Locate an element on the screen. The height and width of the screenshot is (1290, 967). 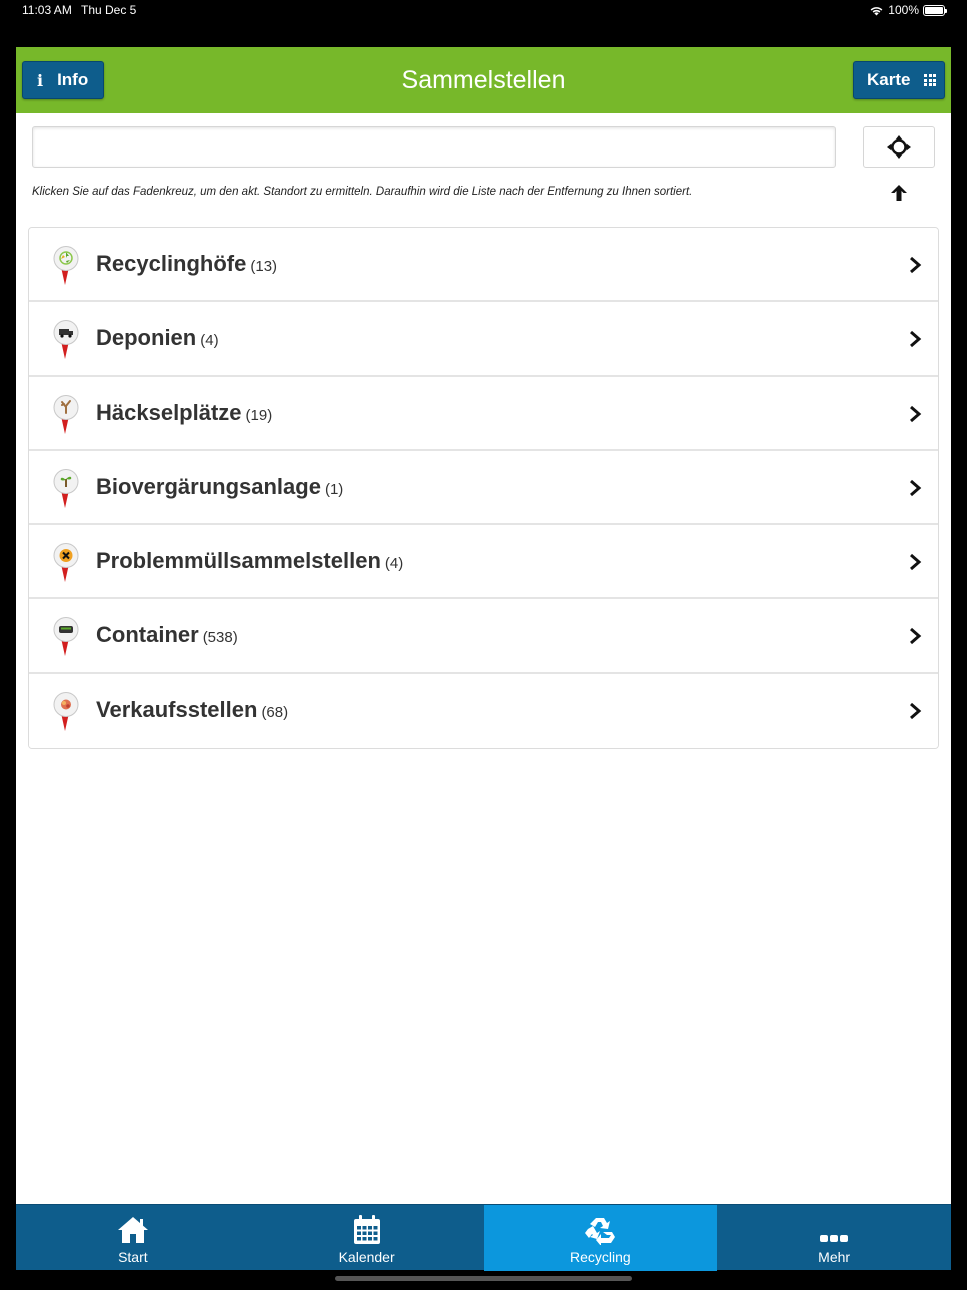
category-label: Recyclinghöfe (13) is located at coordinates (186, 264).